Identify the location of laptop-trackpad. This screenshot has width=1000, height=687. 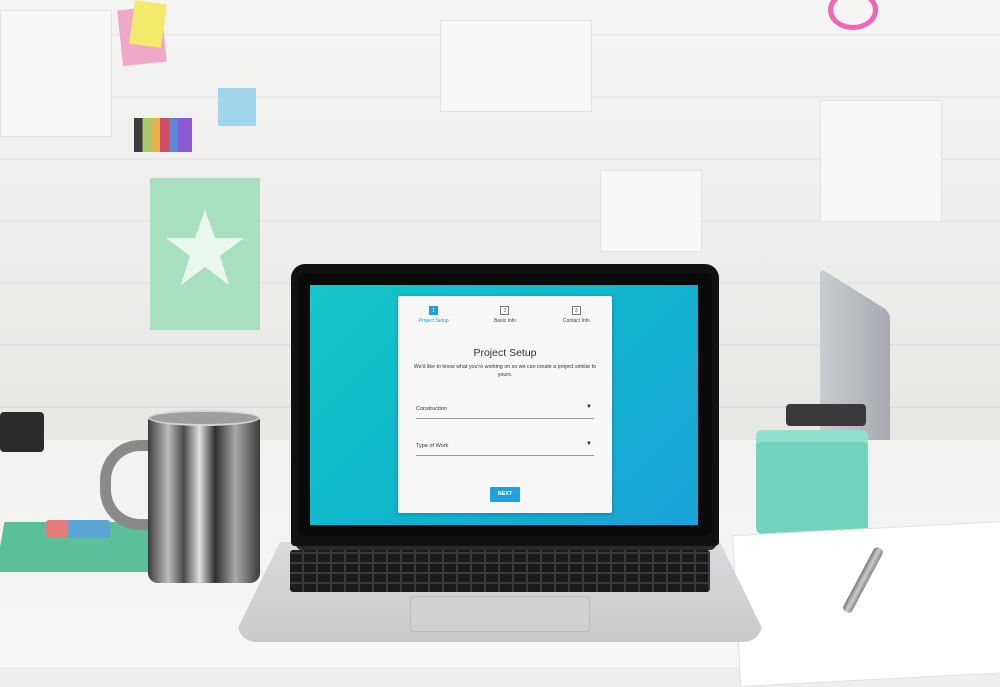
(500, 614).